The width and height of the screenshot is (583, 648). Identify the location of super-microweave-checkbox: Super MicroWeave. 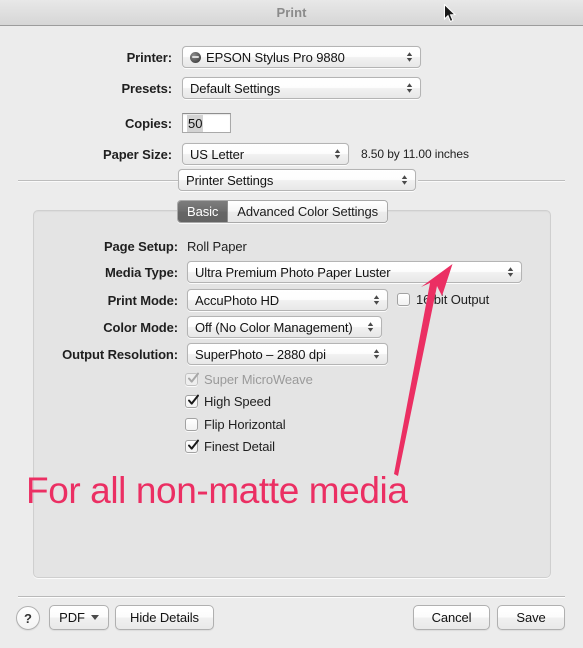
(249, 379).